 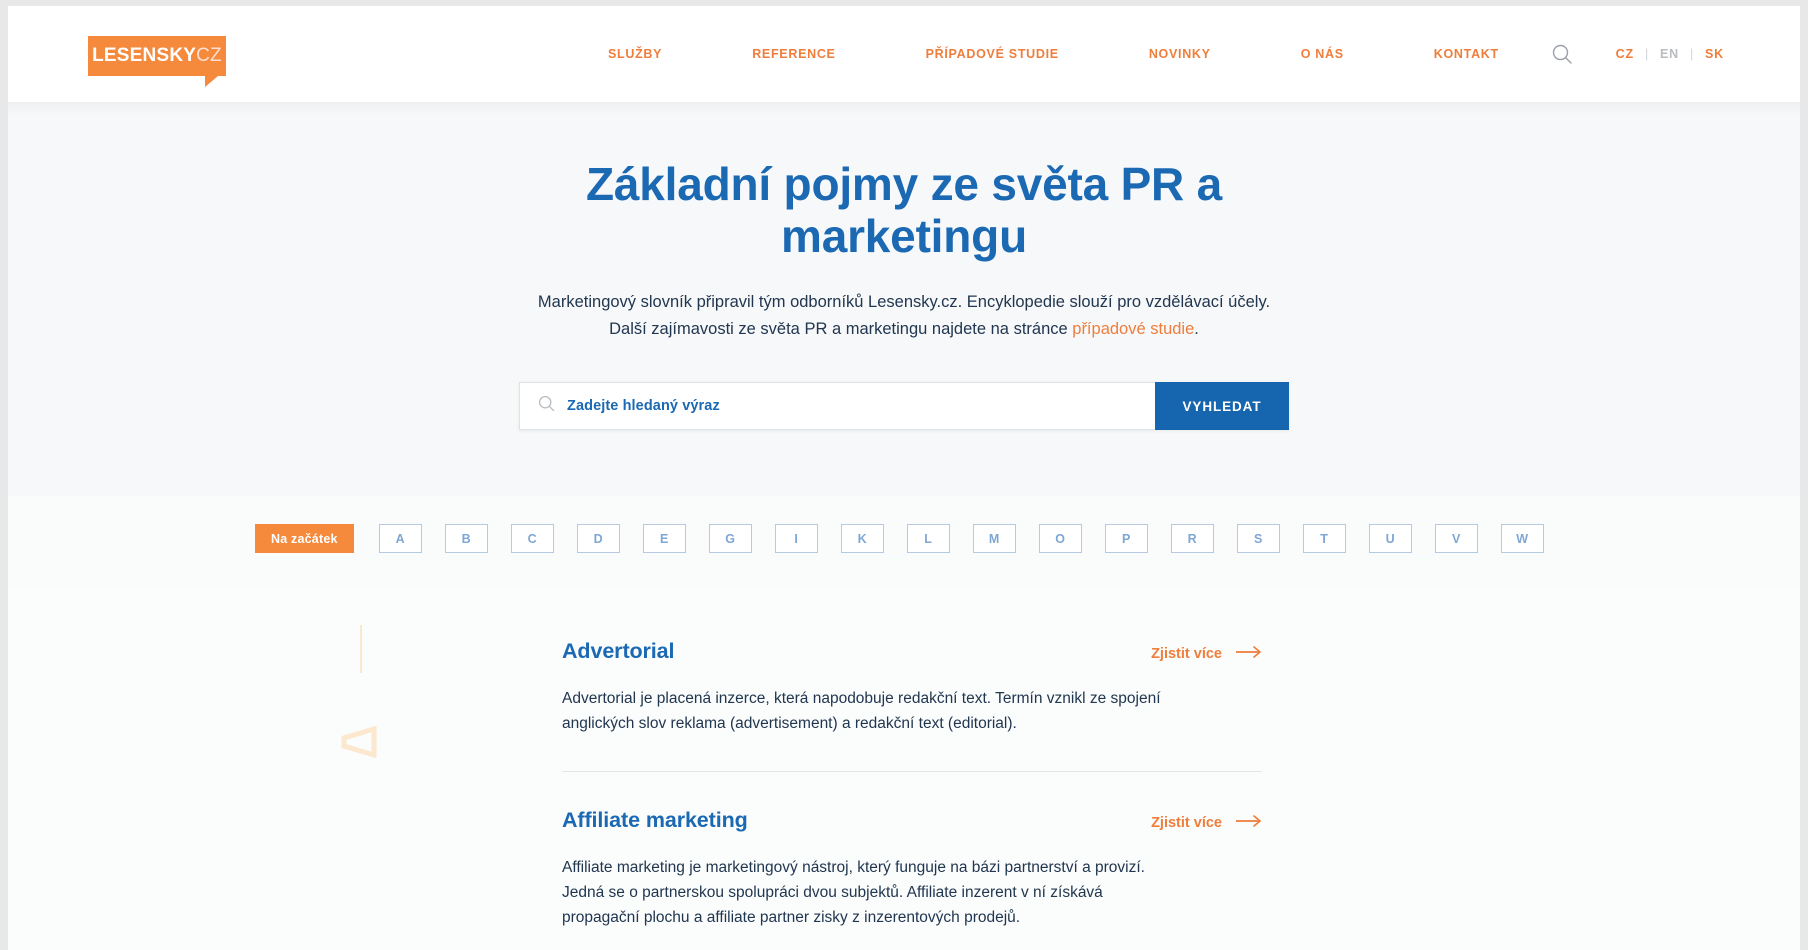 What do you see at coordinates (304, 539) in the screenshot?
I see `alpha-home-button: Na začátek` at bounding box center [304, 539].